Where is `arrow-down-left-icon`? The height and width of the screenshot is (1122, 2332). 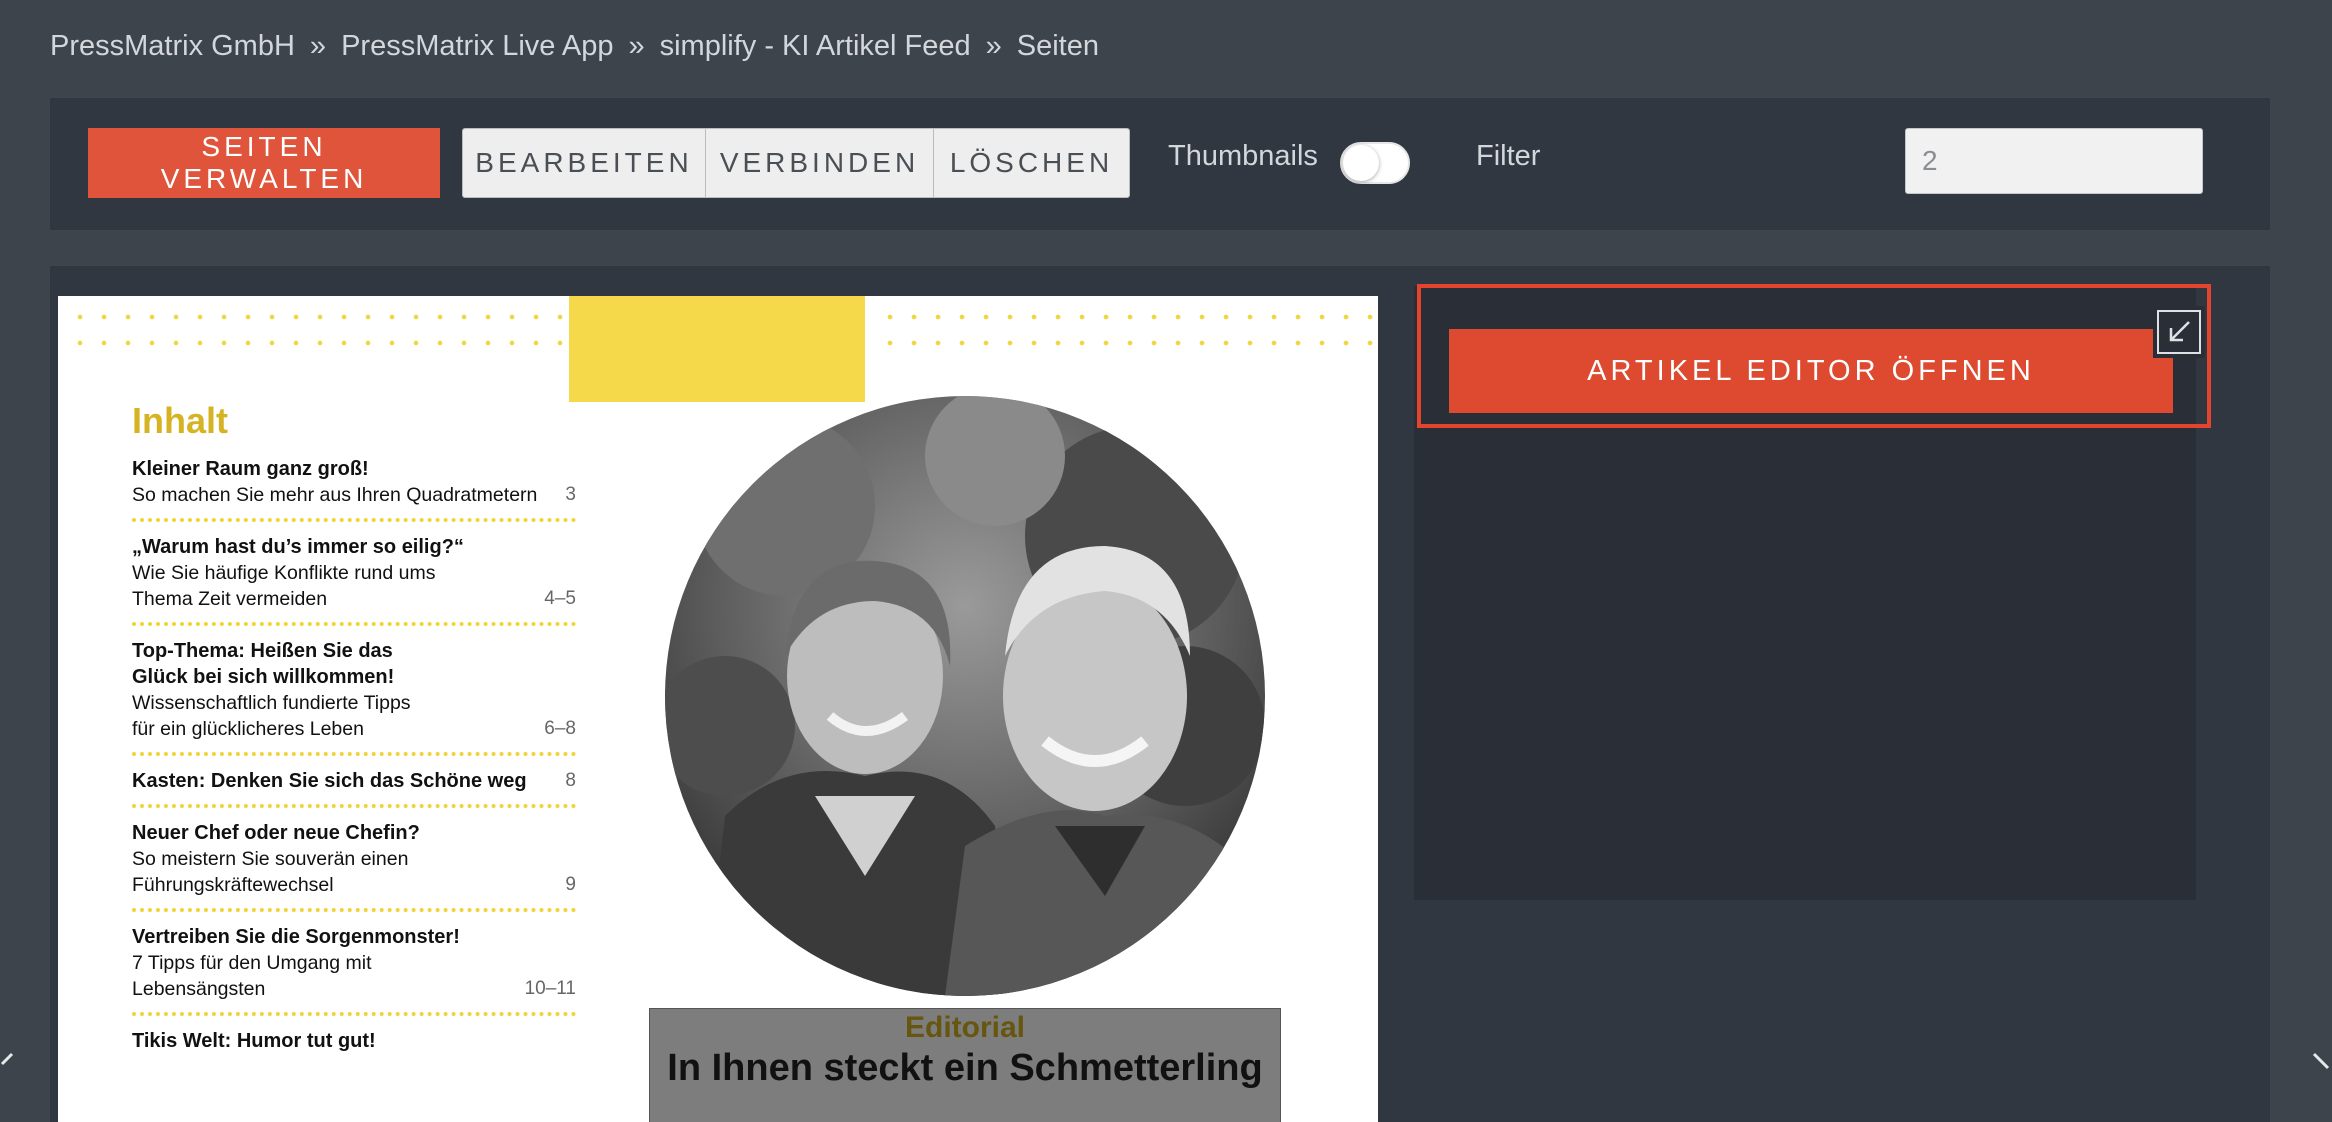 arrow-down-left-icon is located at coordinates (2179, 332).